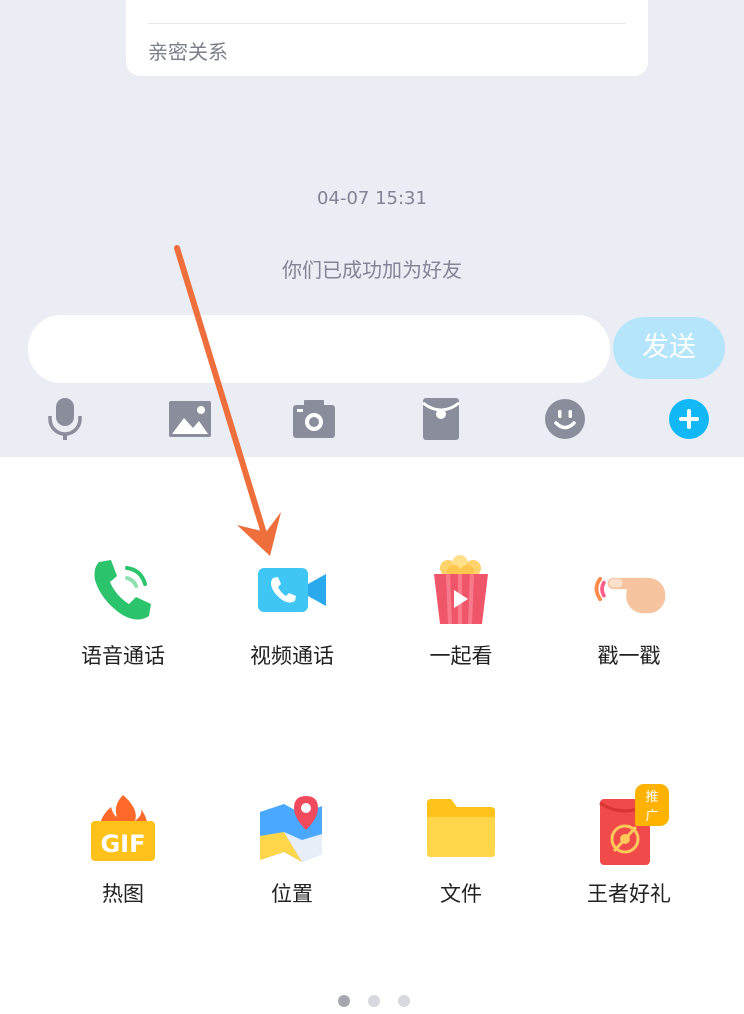  Describe the element at coordinates (387, 38) in the screenshot. I see `relation-card: 亲密关系` at that location.